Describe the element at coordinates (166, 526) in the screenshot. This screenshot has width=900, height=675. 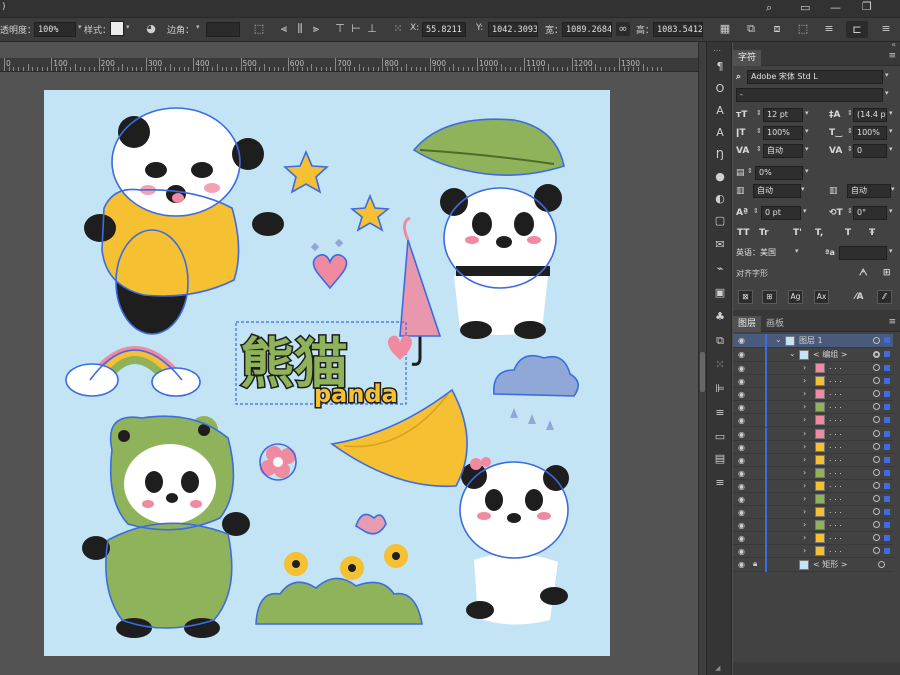
I see `frog-hood-panda` at that location.